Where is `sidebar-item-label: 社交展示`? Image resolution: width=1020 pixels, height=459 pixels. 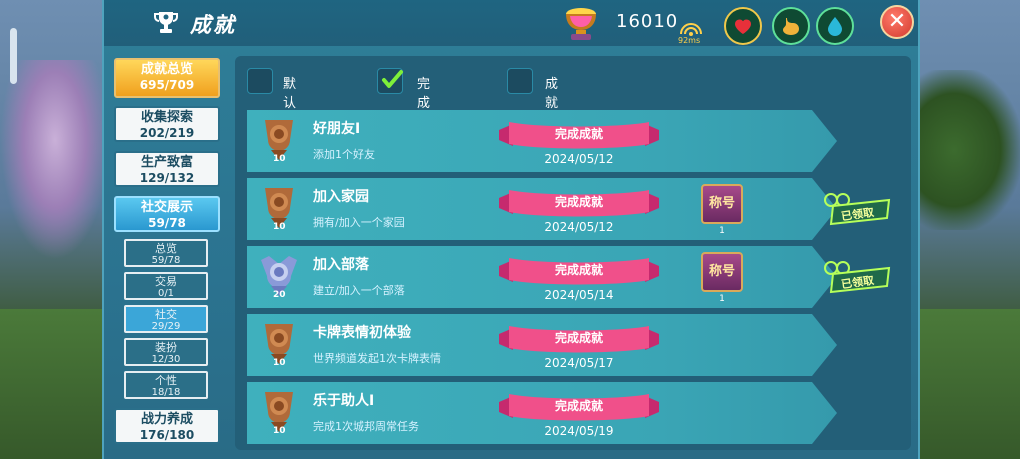 sidebar-item-label: 社交展示 is located at coordinates (166, 207).